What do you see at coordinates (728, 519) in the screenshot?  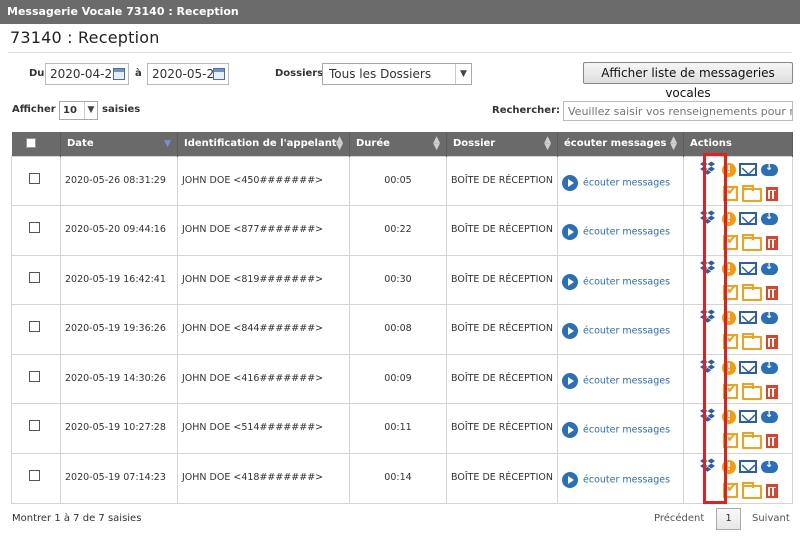 I see `page-number-button: 1` at bounding box center [728, 519].